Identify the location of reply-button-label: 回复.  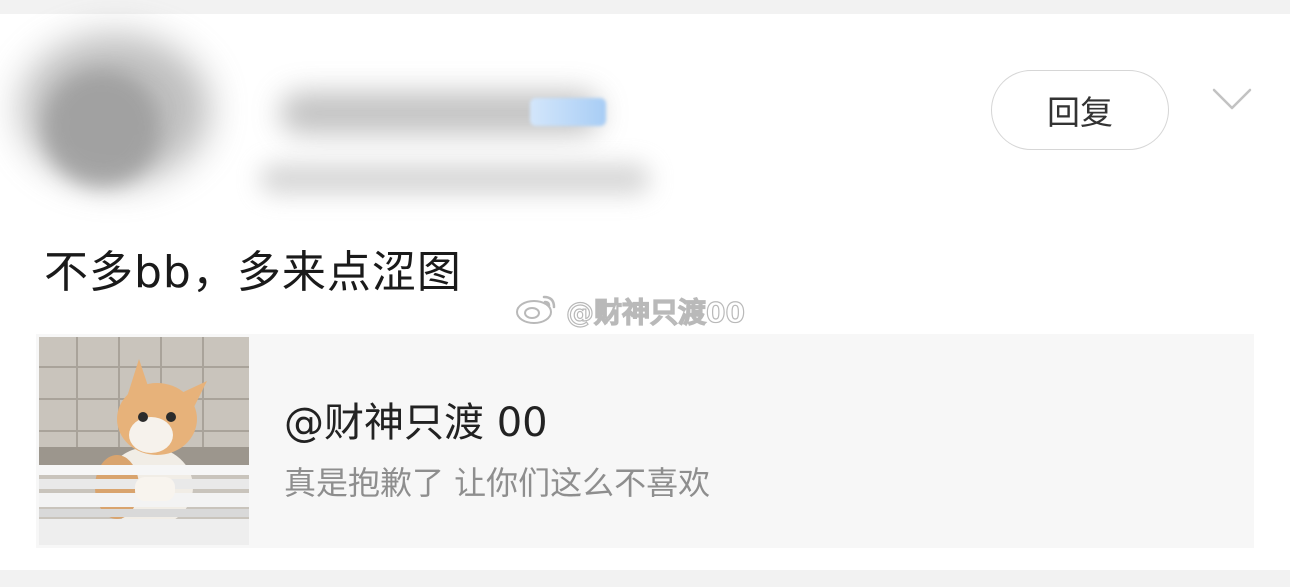
(1080, 112).